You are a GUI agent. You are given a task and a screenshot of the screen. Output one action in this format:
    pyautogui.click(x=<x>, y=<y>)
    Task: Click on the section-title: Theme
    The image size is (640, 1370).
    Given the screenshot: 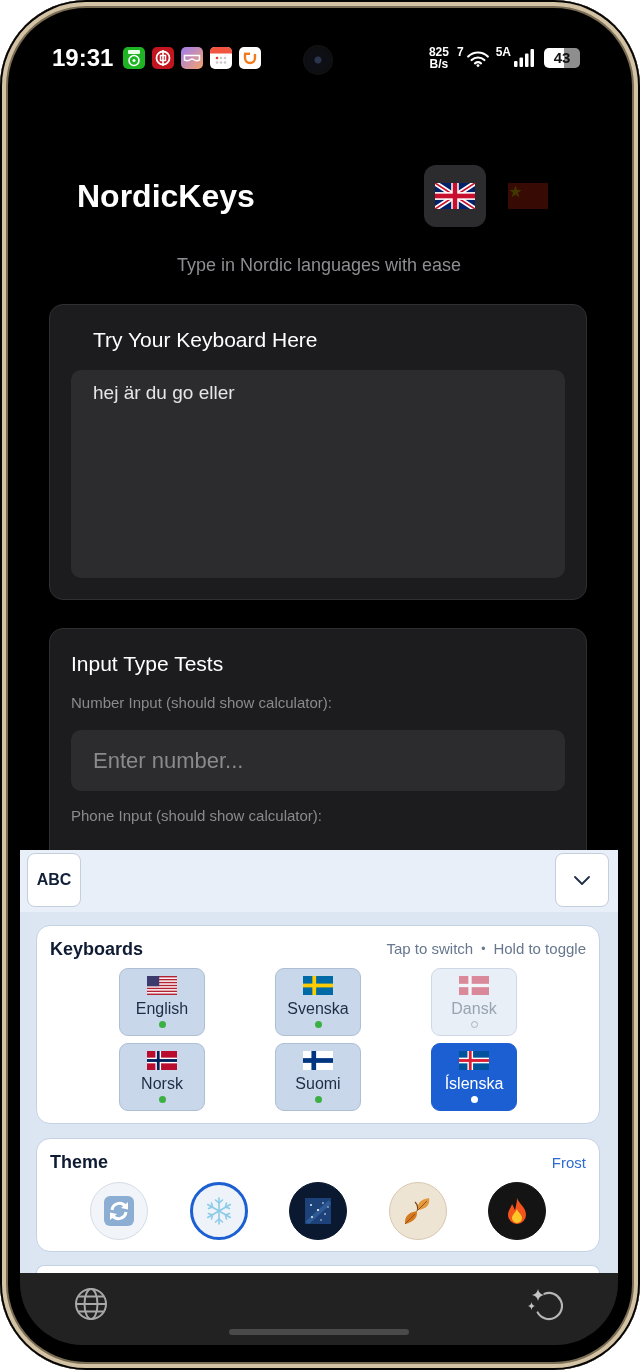 What is the action you would take?
    pyautogui.click(x=79, y=1162)
    